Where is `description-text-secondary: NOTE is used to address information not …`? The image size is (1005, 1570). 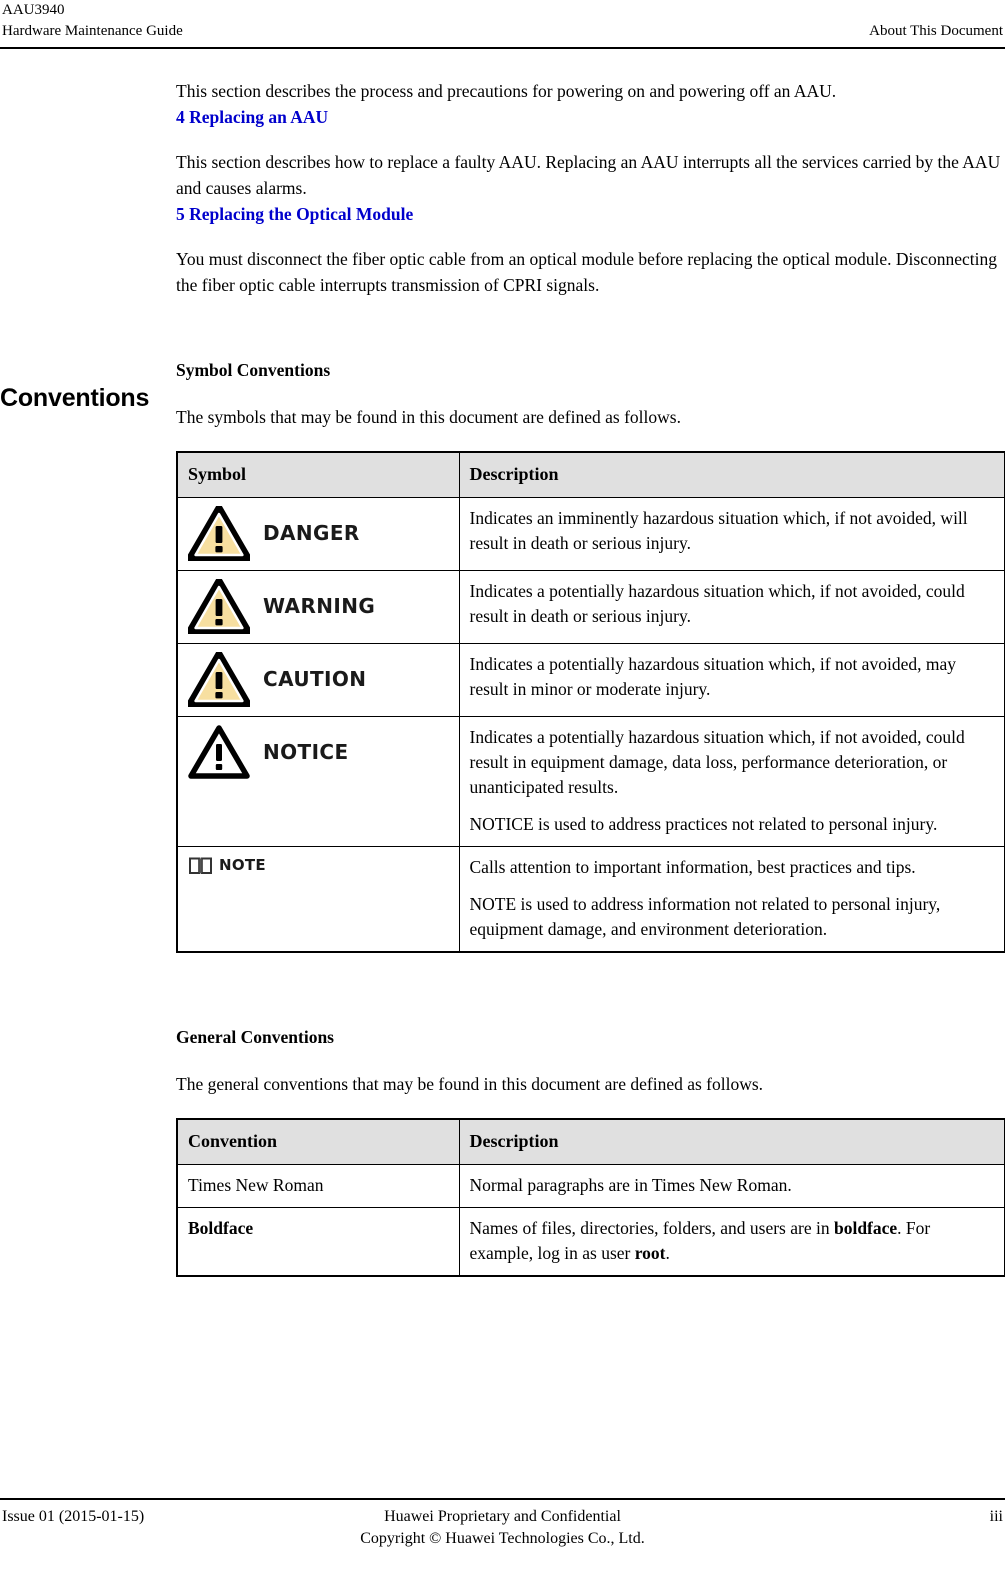 description-text-secondary: NOTE is used to address information not … is located at coordinates (705, 916).